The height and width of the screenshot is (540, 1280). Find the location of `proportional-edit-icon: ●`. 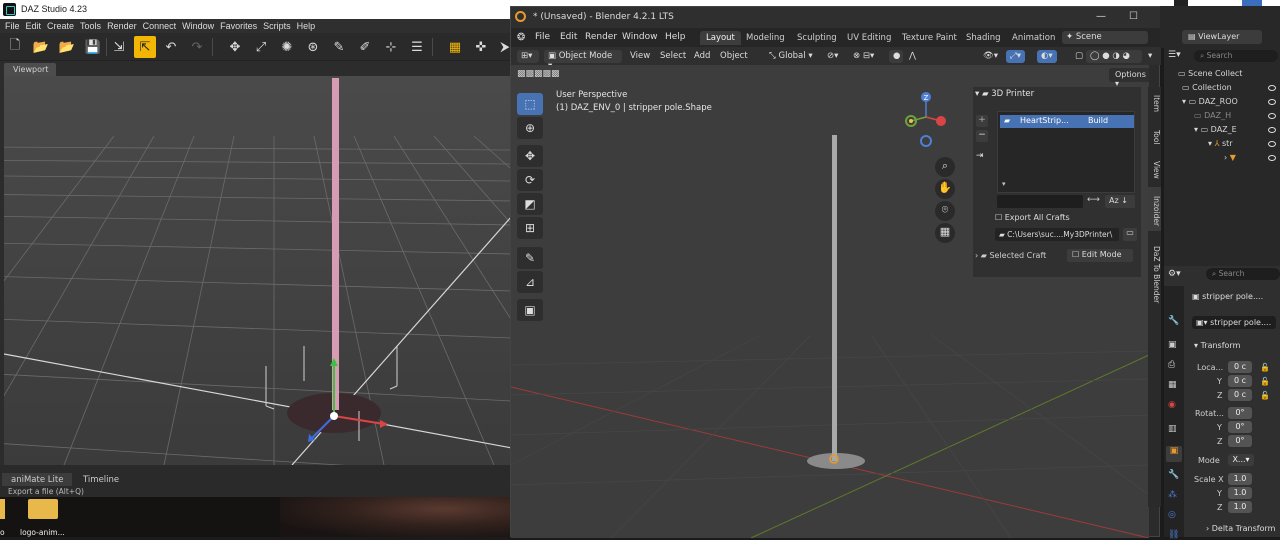

proportional-edit-icon: ● is located at coordinates (896, 56).